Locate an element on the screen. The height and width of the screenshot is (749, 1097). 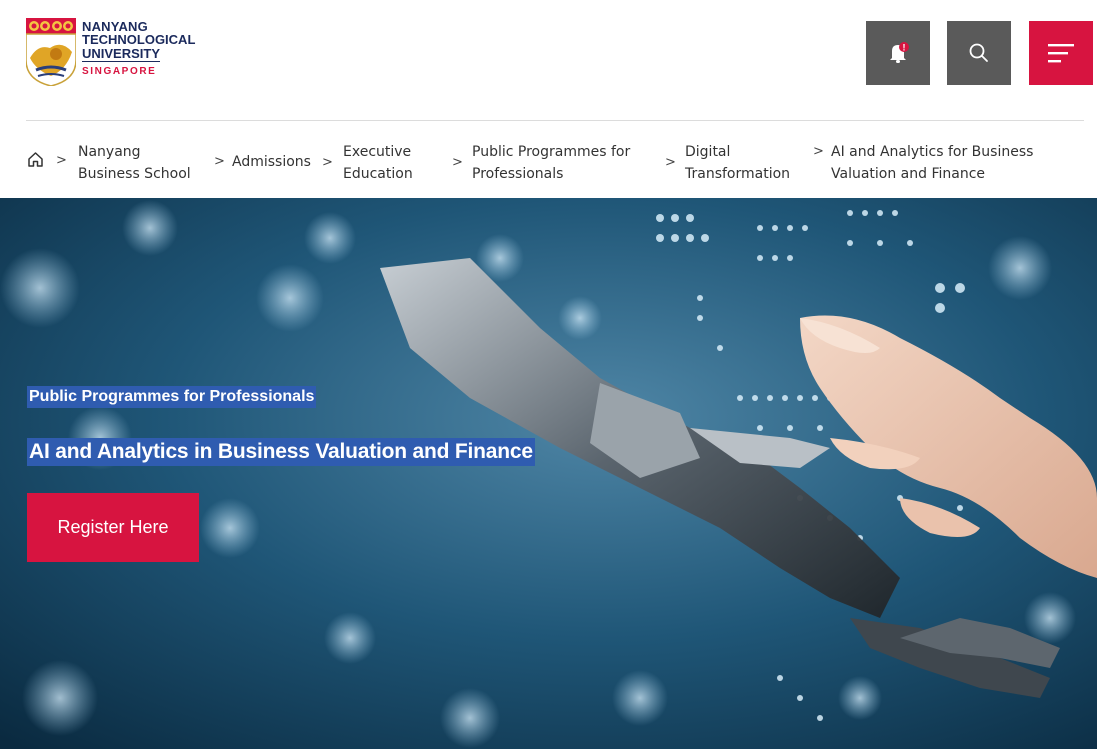
bell-icon: ! is located at coordinates (899, 52).